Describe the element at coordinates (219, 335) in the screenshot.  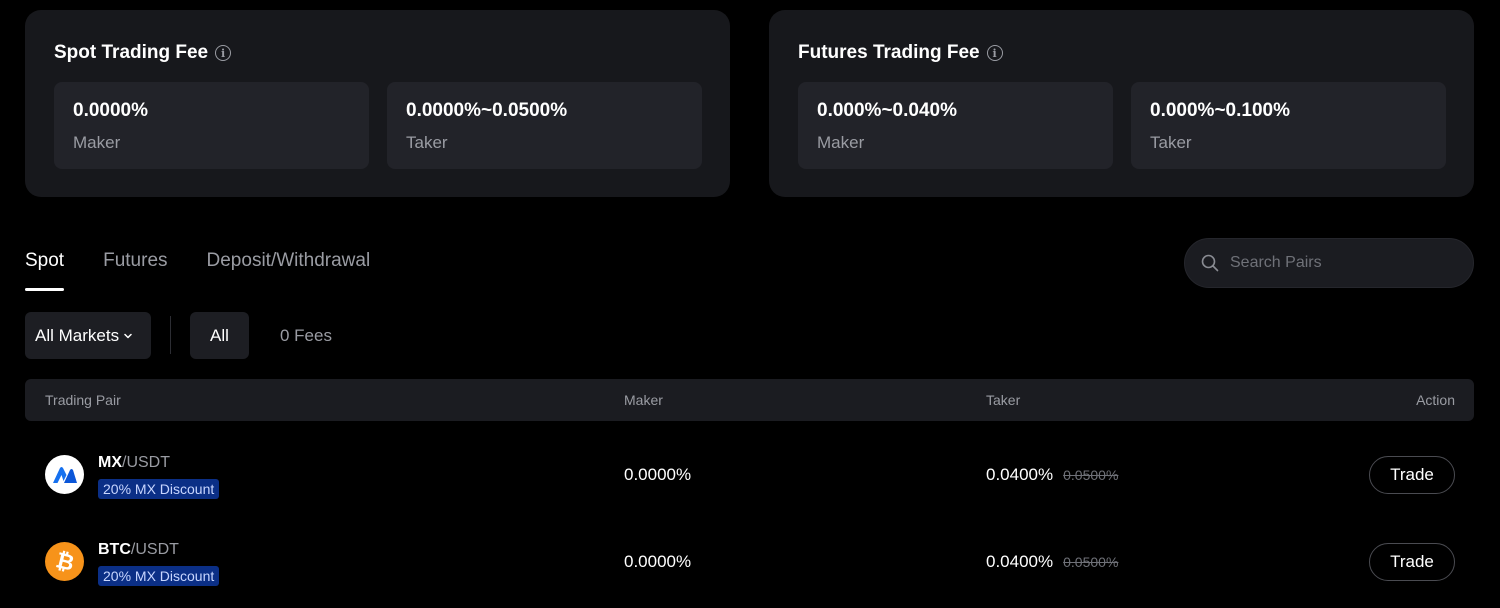
I see `filter-chip-all: All` at that location.